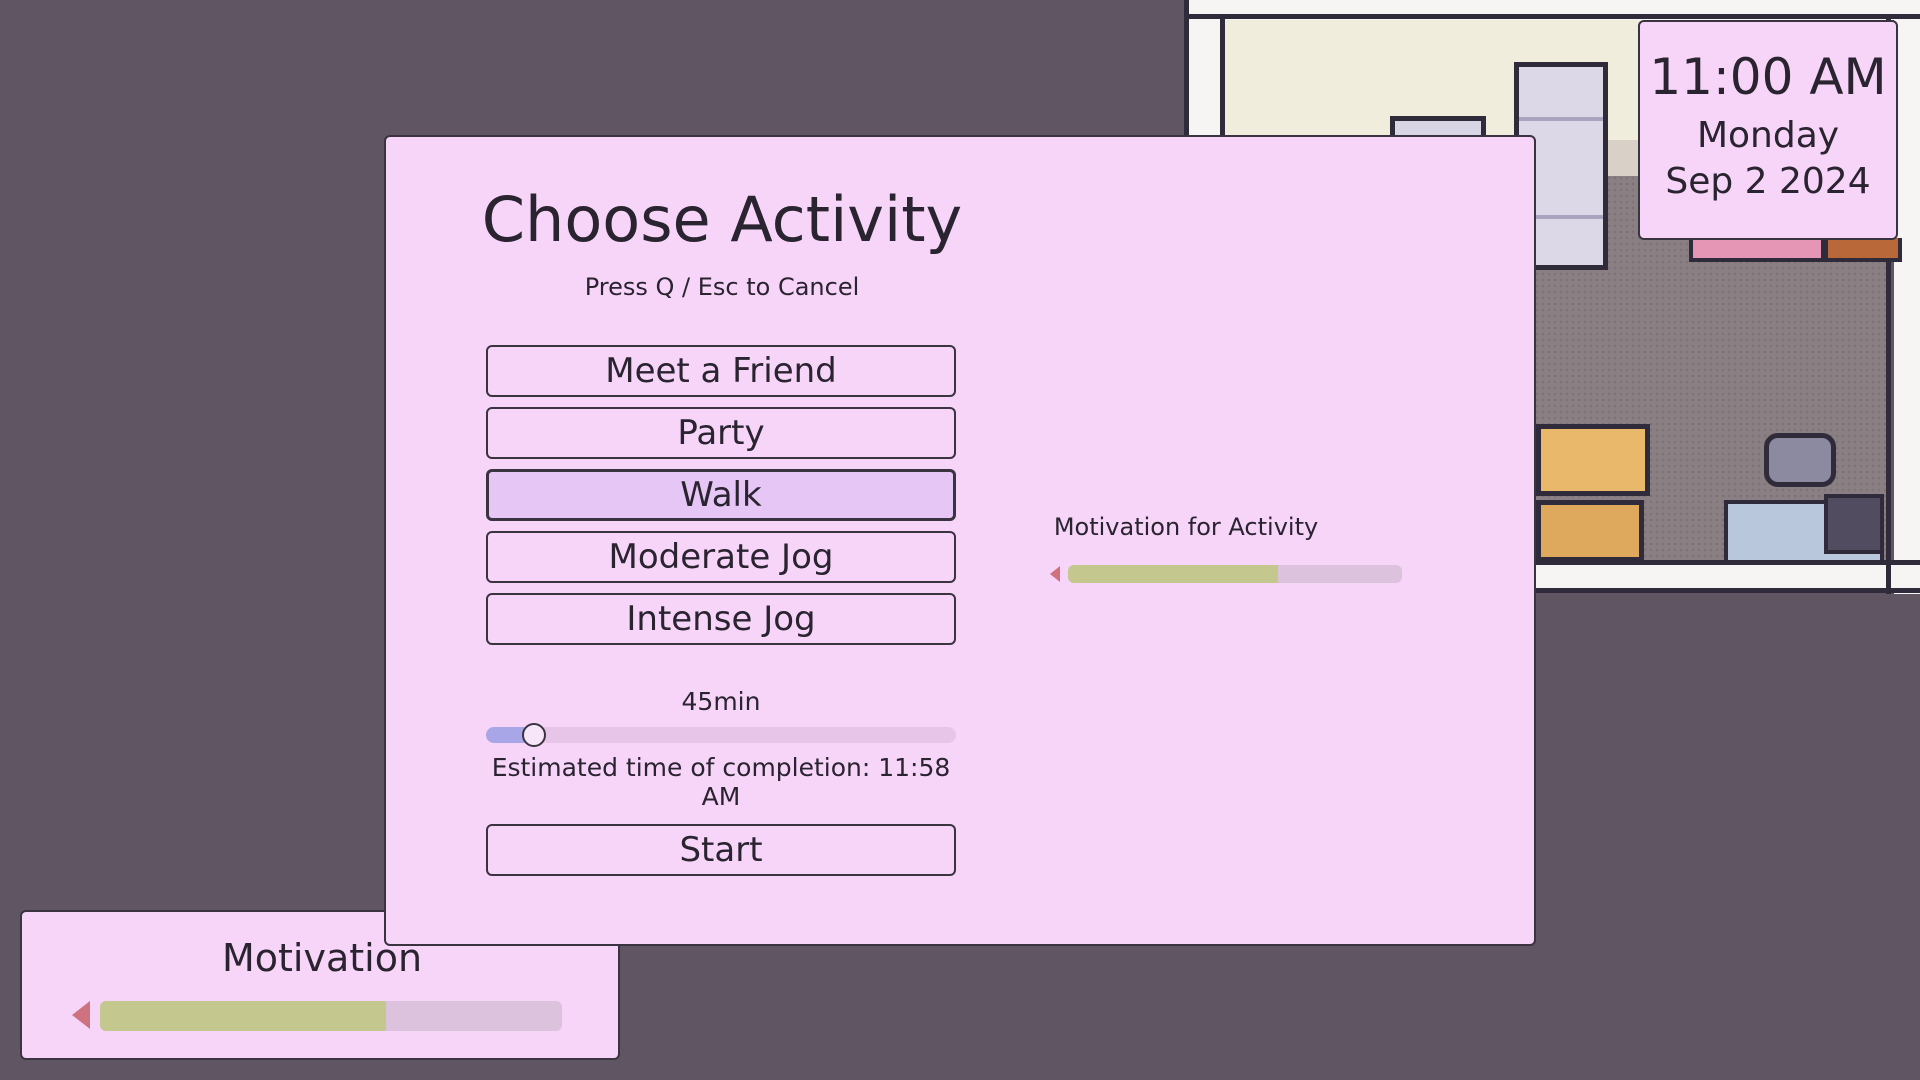 The image size is (1920, 1080). I want to click on activity-button-moderate-jog: Moderate Jog, so click(721, 557).